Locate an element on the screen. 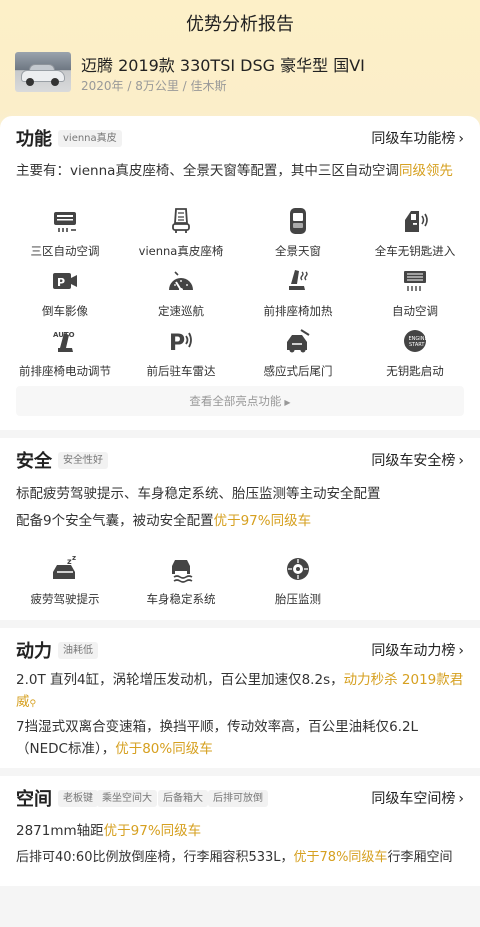 The height and width of the screenshot is (927, 480). page-title: 优势分析报告 is located at coordinates (240, 24).